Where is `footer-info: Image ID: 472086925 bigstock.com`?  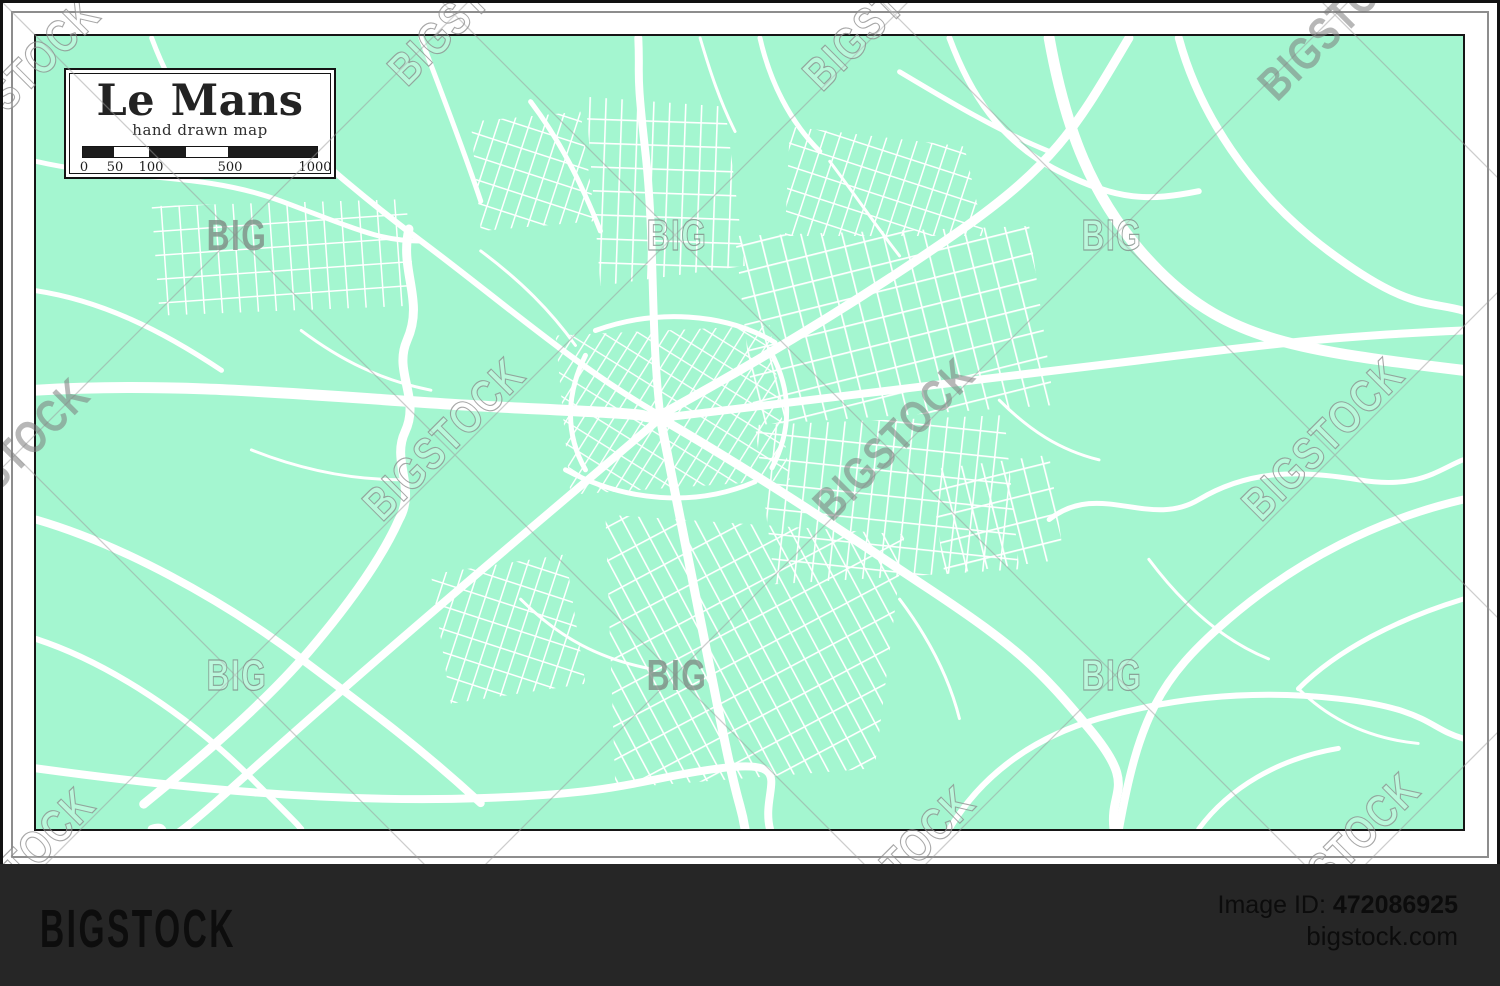
footer-info: Image ID: 472086925 bigstock.com is located at coordinates (1338, 921).